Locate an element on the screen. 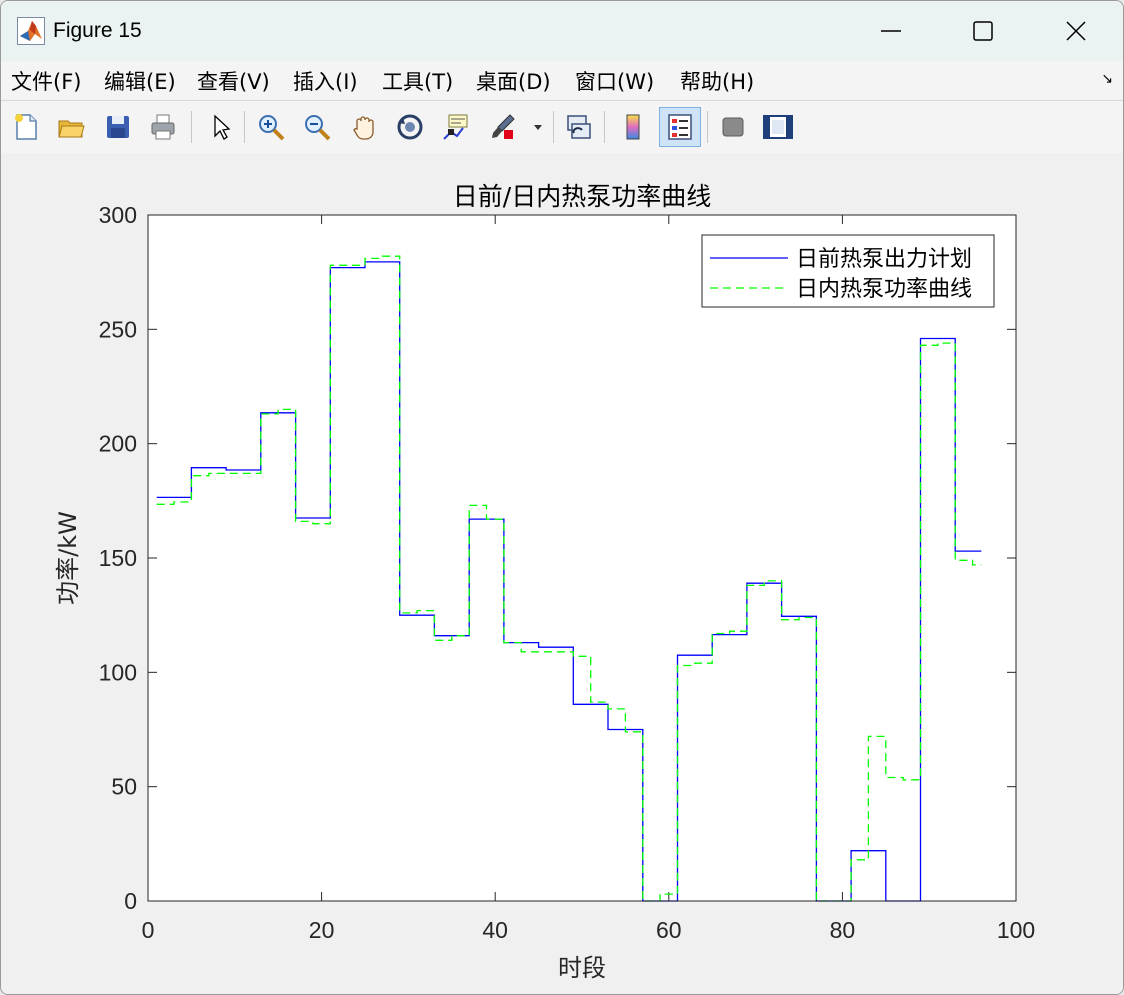 This screenshot has height=995, width=1124. print-icon is located at coordinates (163, 127).